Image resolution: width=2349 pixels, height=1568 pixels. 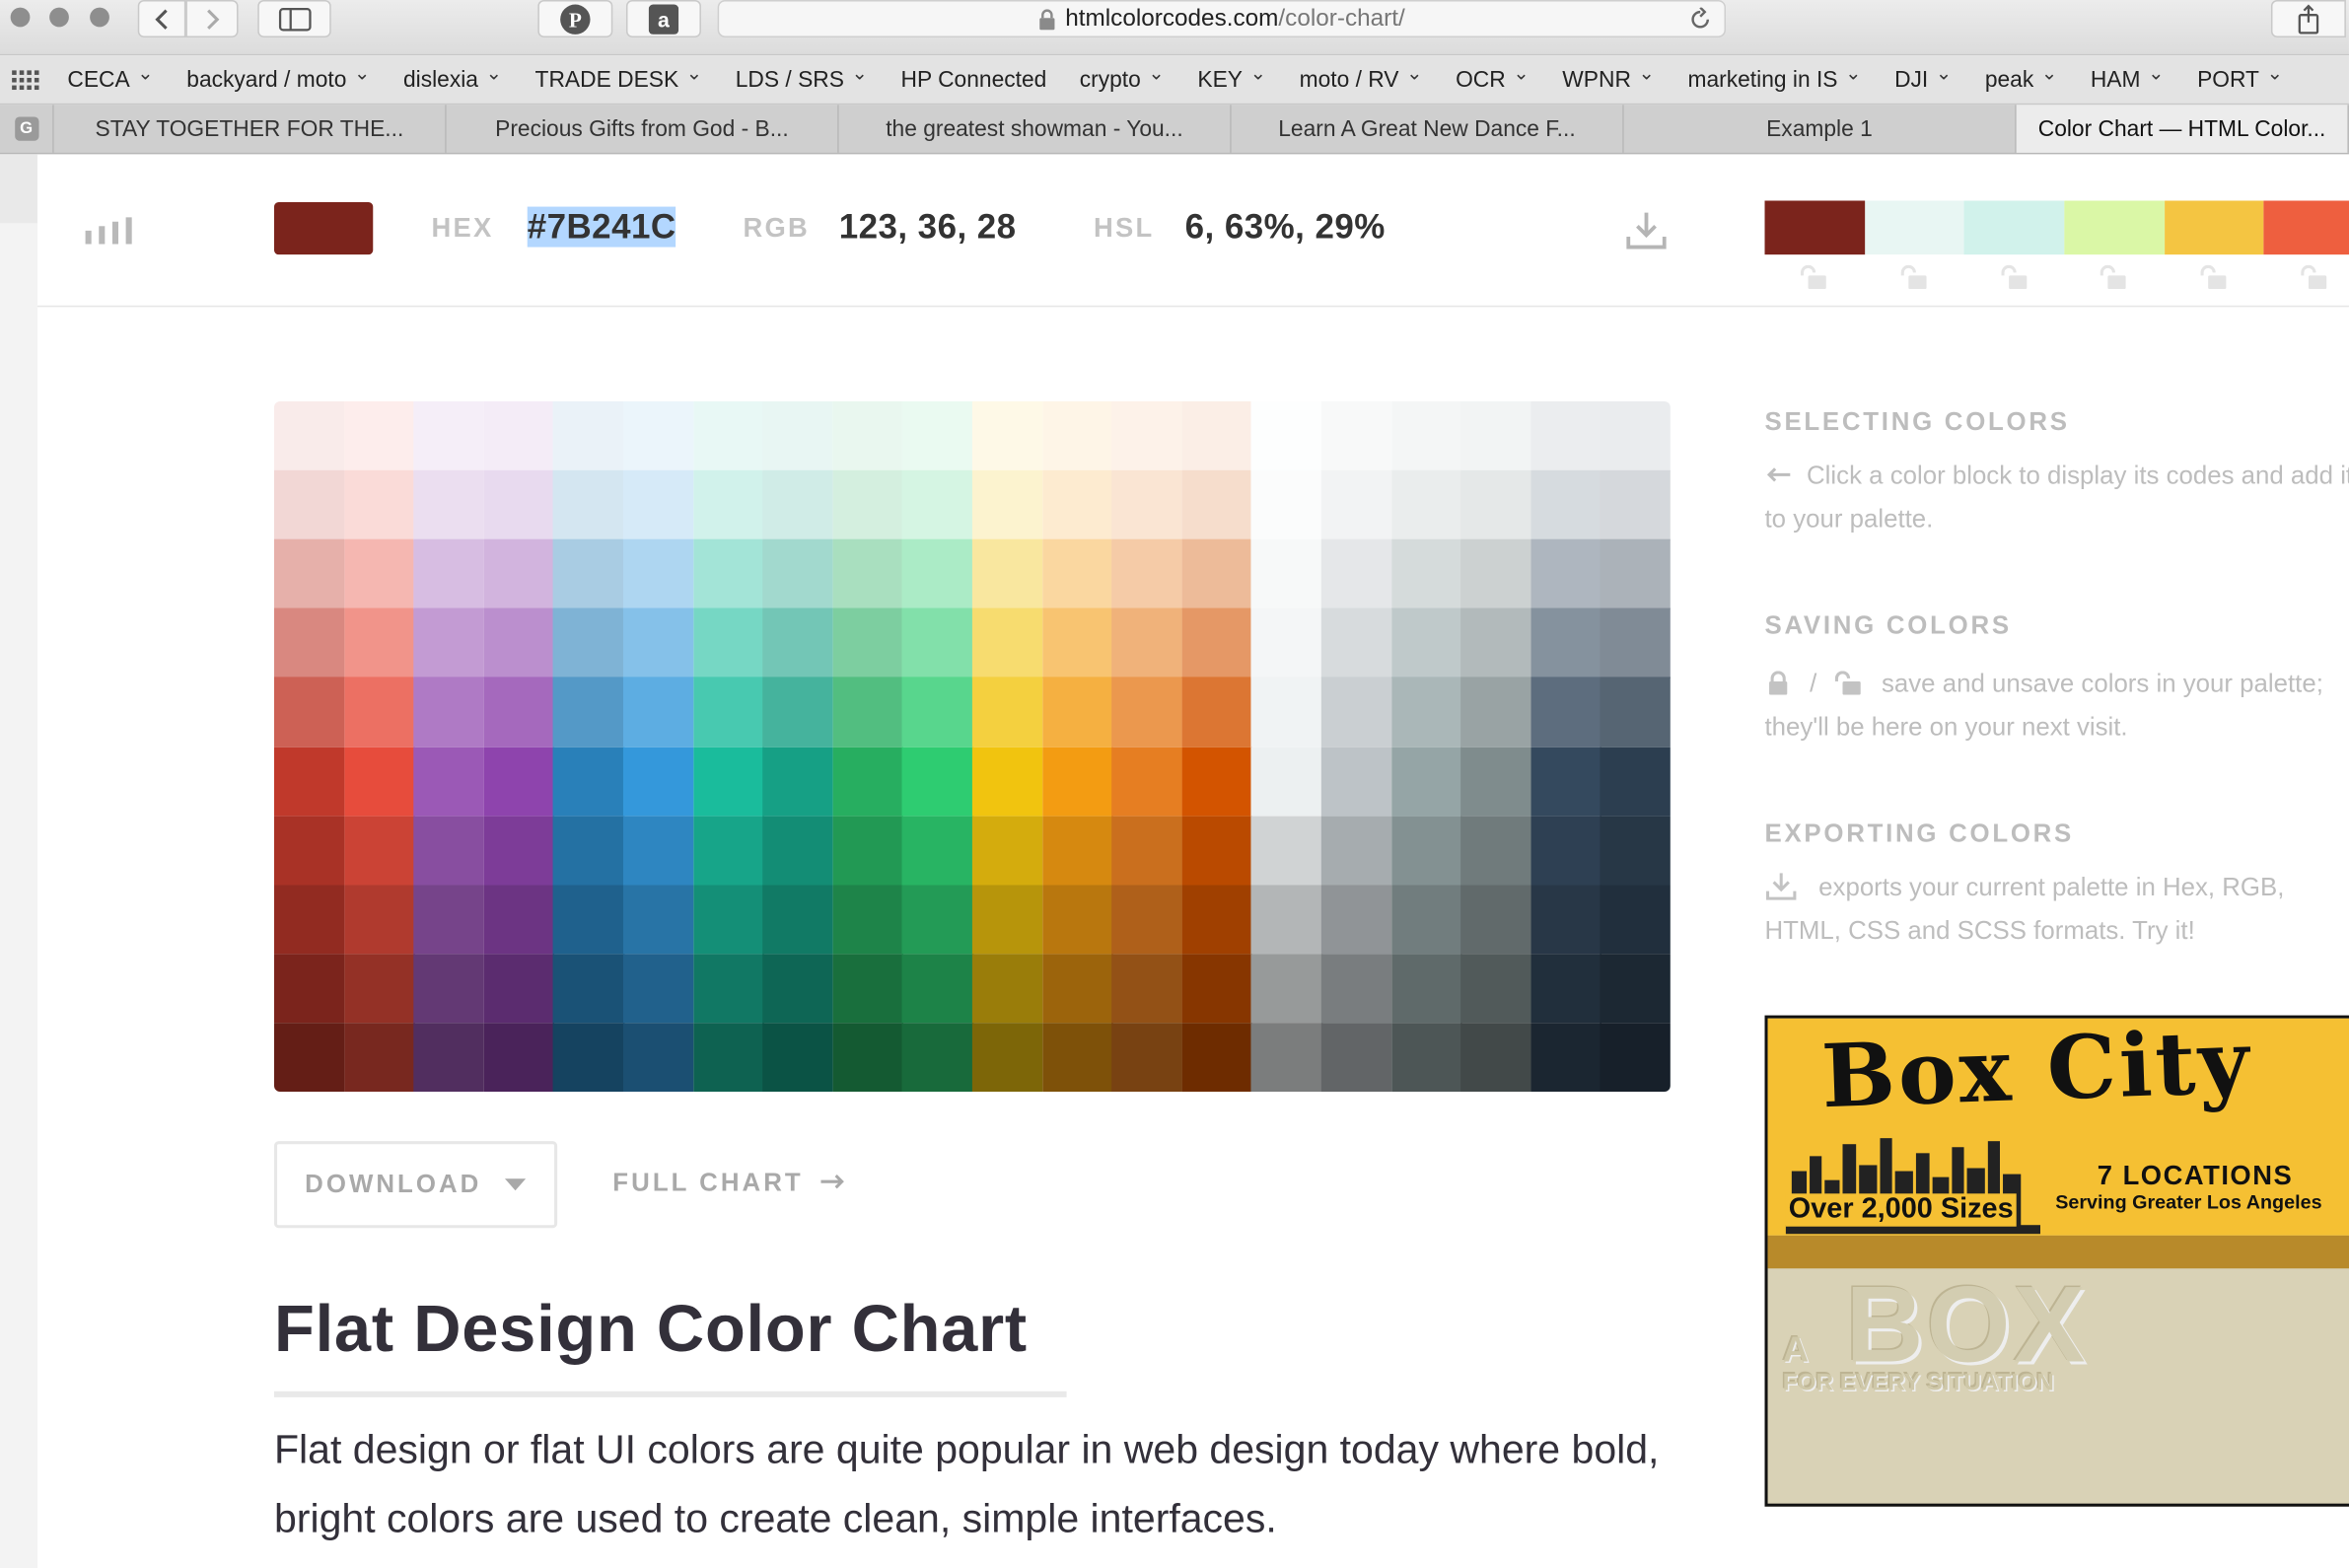 I want to click on bookmark-15: PORT ⌄, so click(x=2239, y=76).